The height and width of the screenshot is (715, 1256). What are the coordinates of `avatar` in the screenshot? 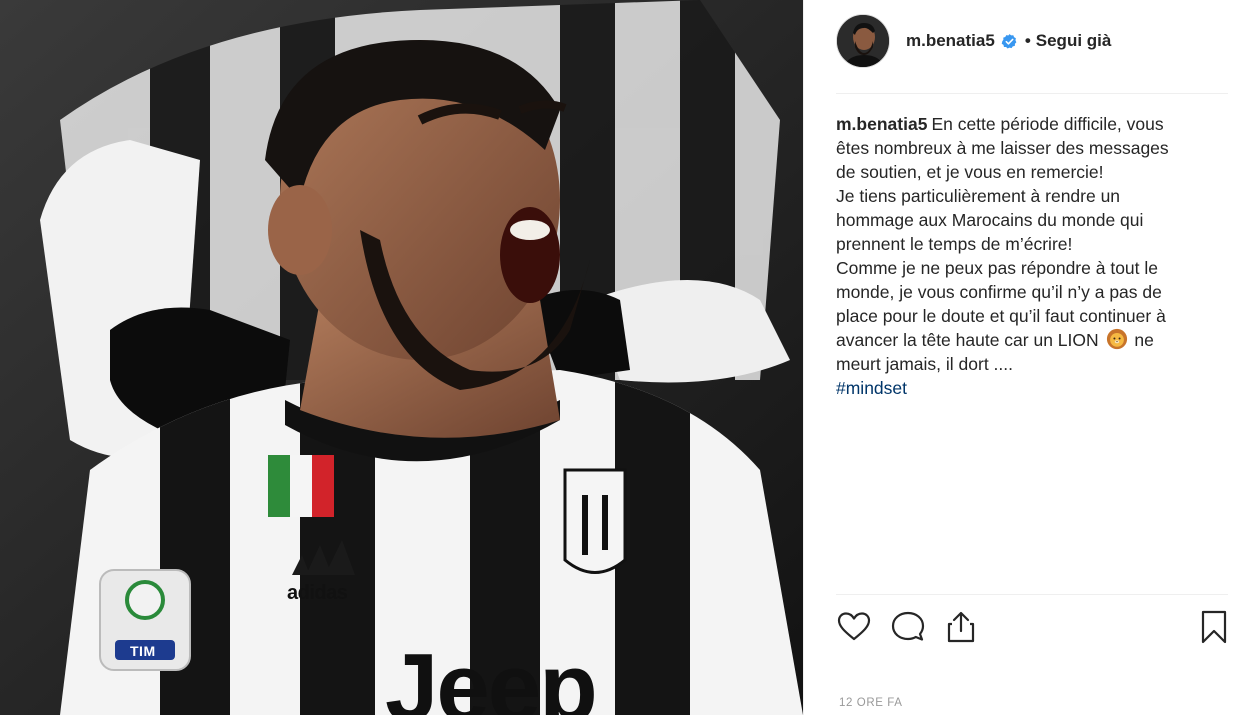 It's located at (863, 41).